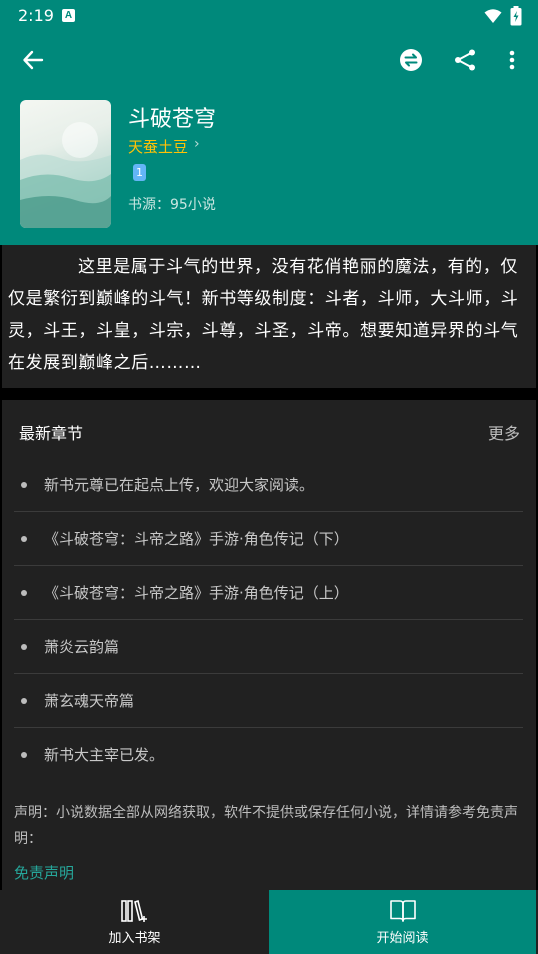 The height and width of the screenshot is (954, 538). I want to click on more-vert-icon, so click(512, 60).